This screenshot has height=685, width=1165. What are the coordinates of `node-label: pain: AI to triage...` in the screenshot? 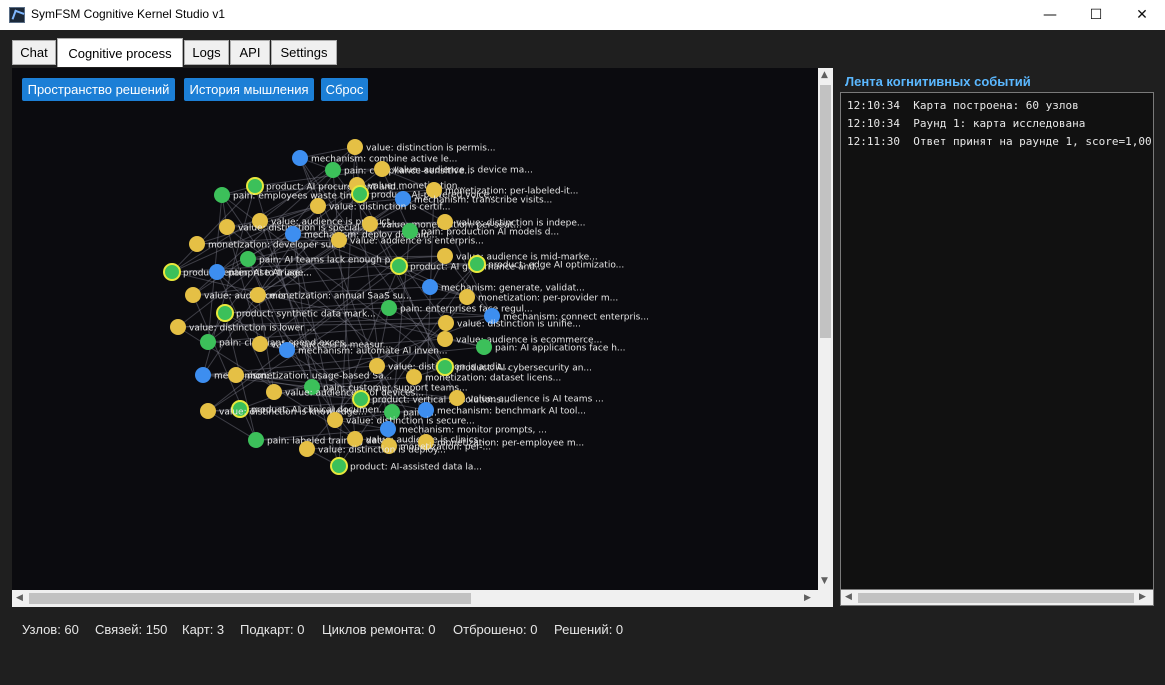 It's located at (270, 274).